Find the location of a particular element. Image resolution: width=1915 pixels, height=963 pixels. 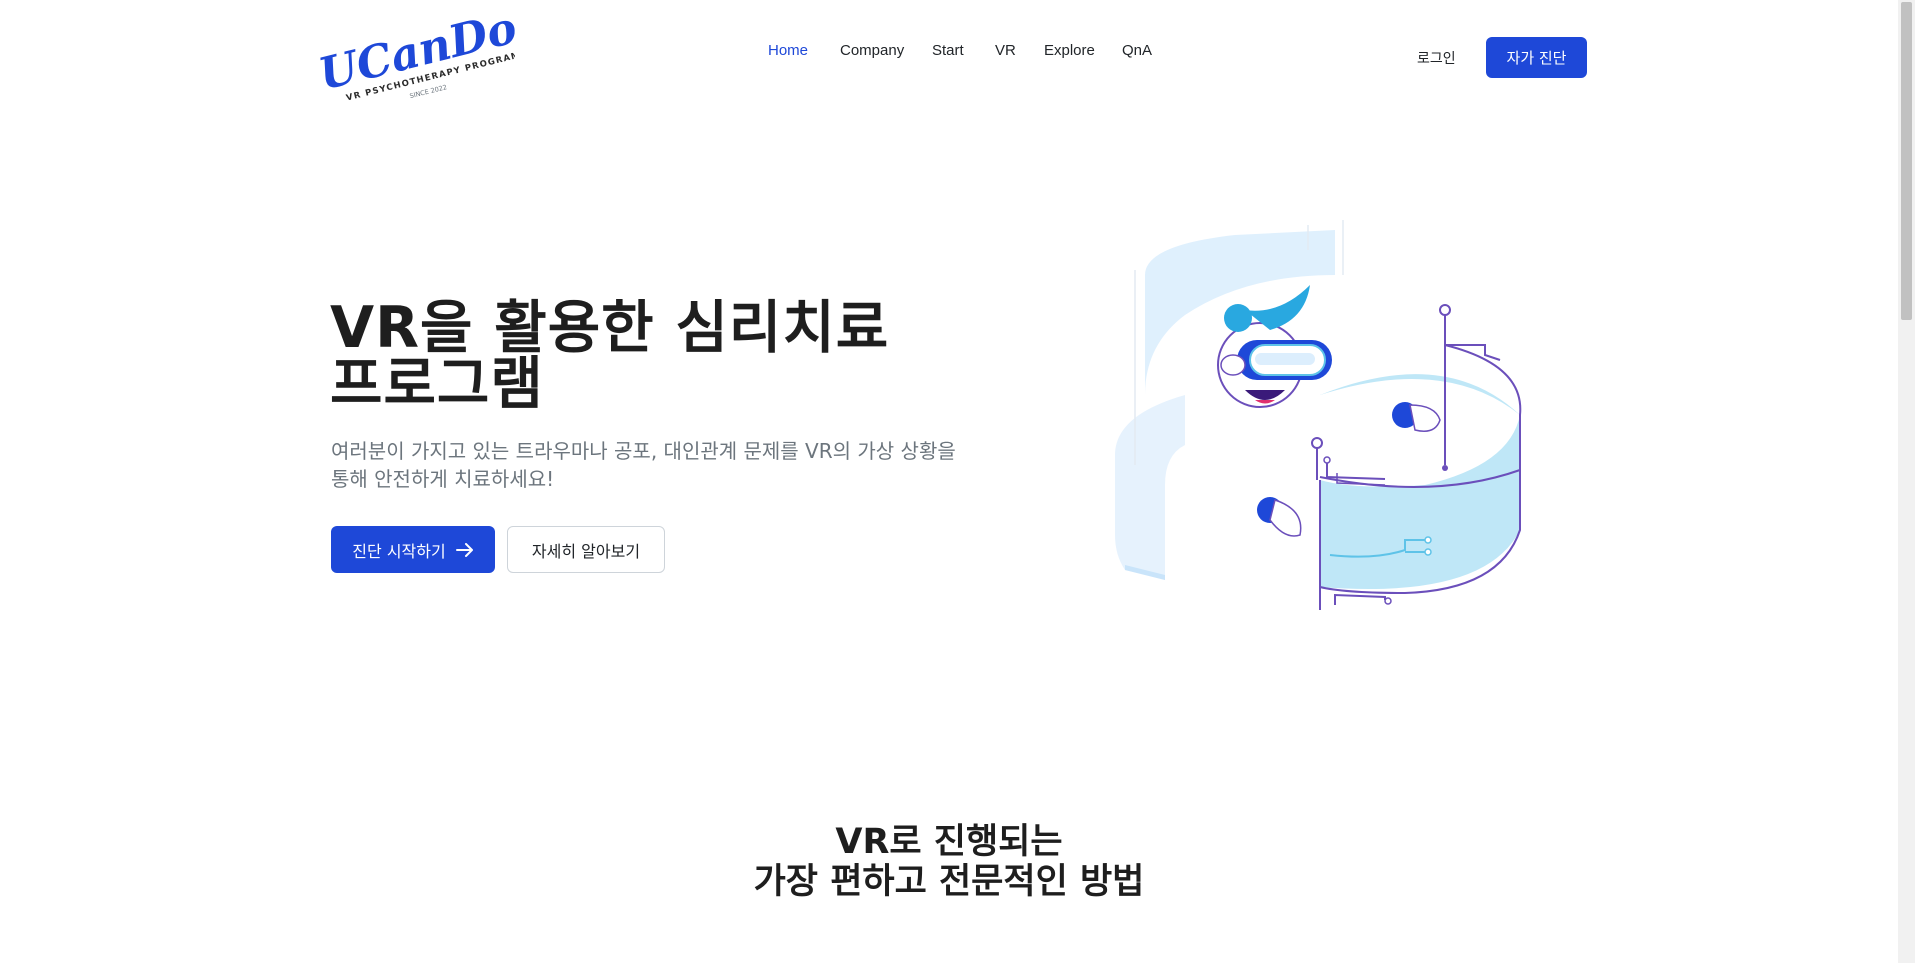

scrollbar-thumb is located at coordinates (1906, 161).